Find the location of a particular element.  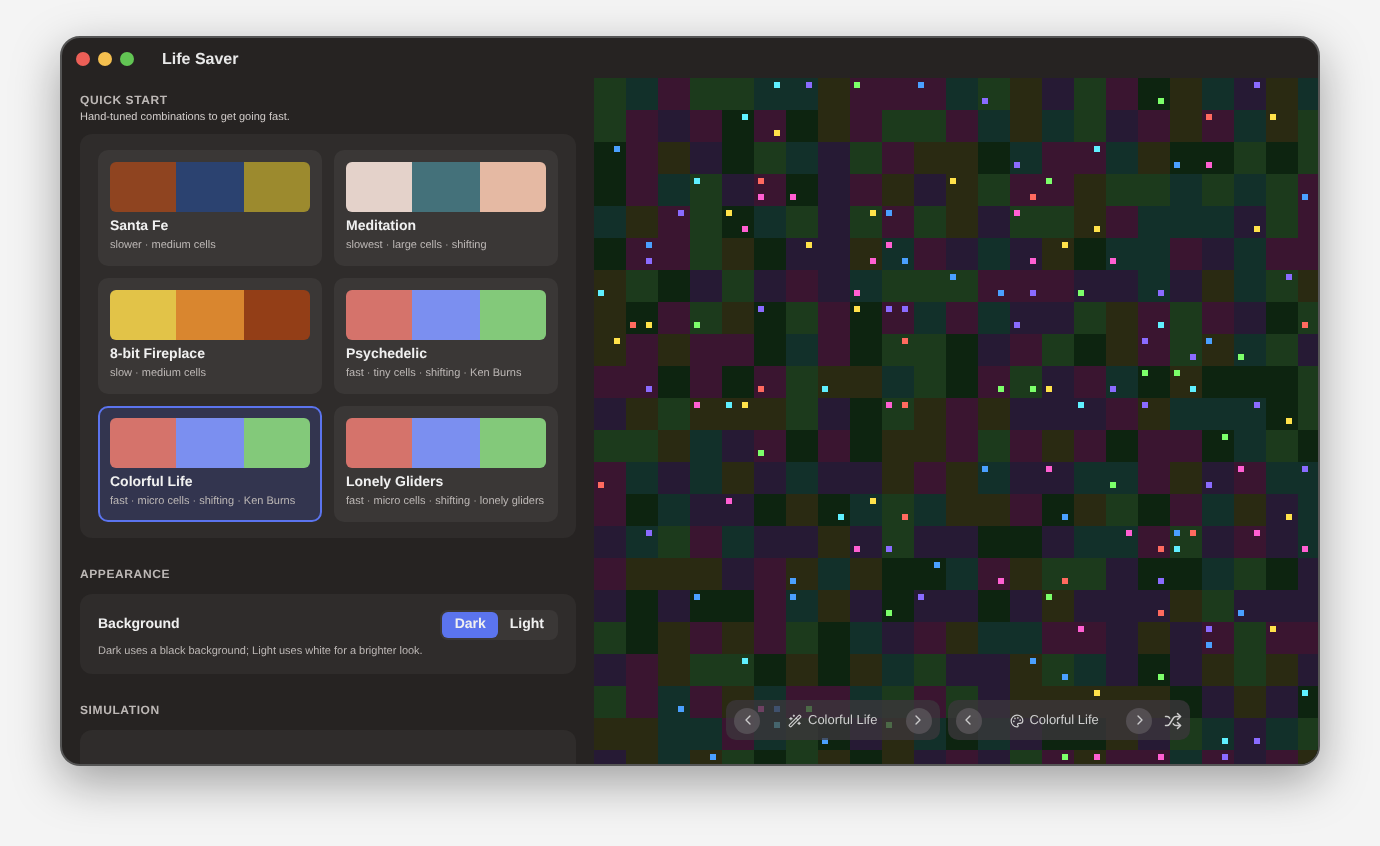

window-title: Life Saver is located at coordinates (200, 58).